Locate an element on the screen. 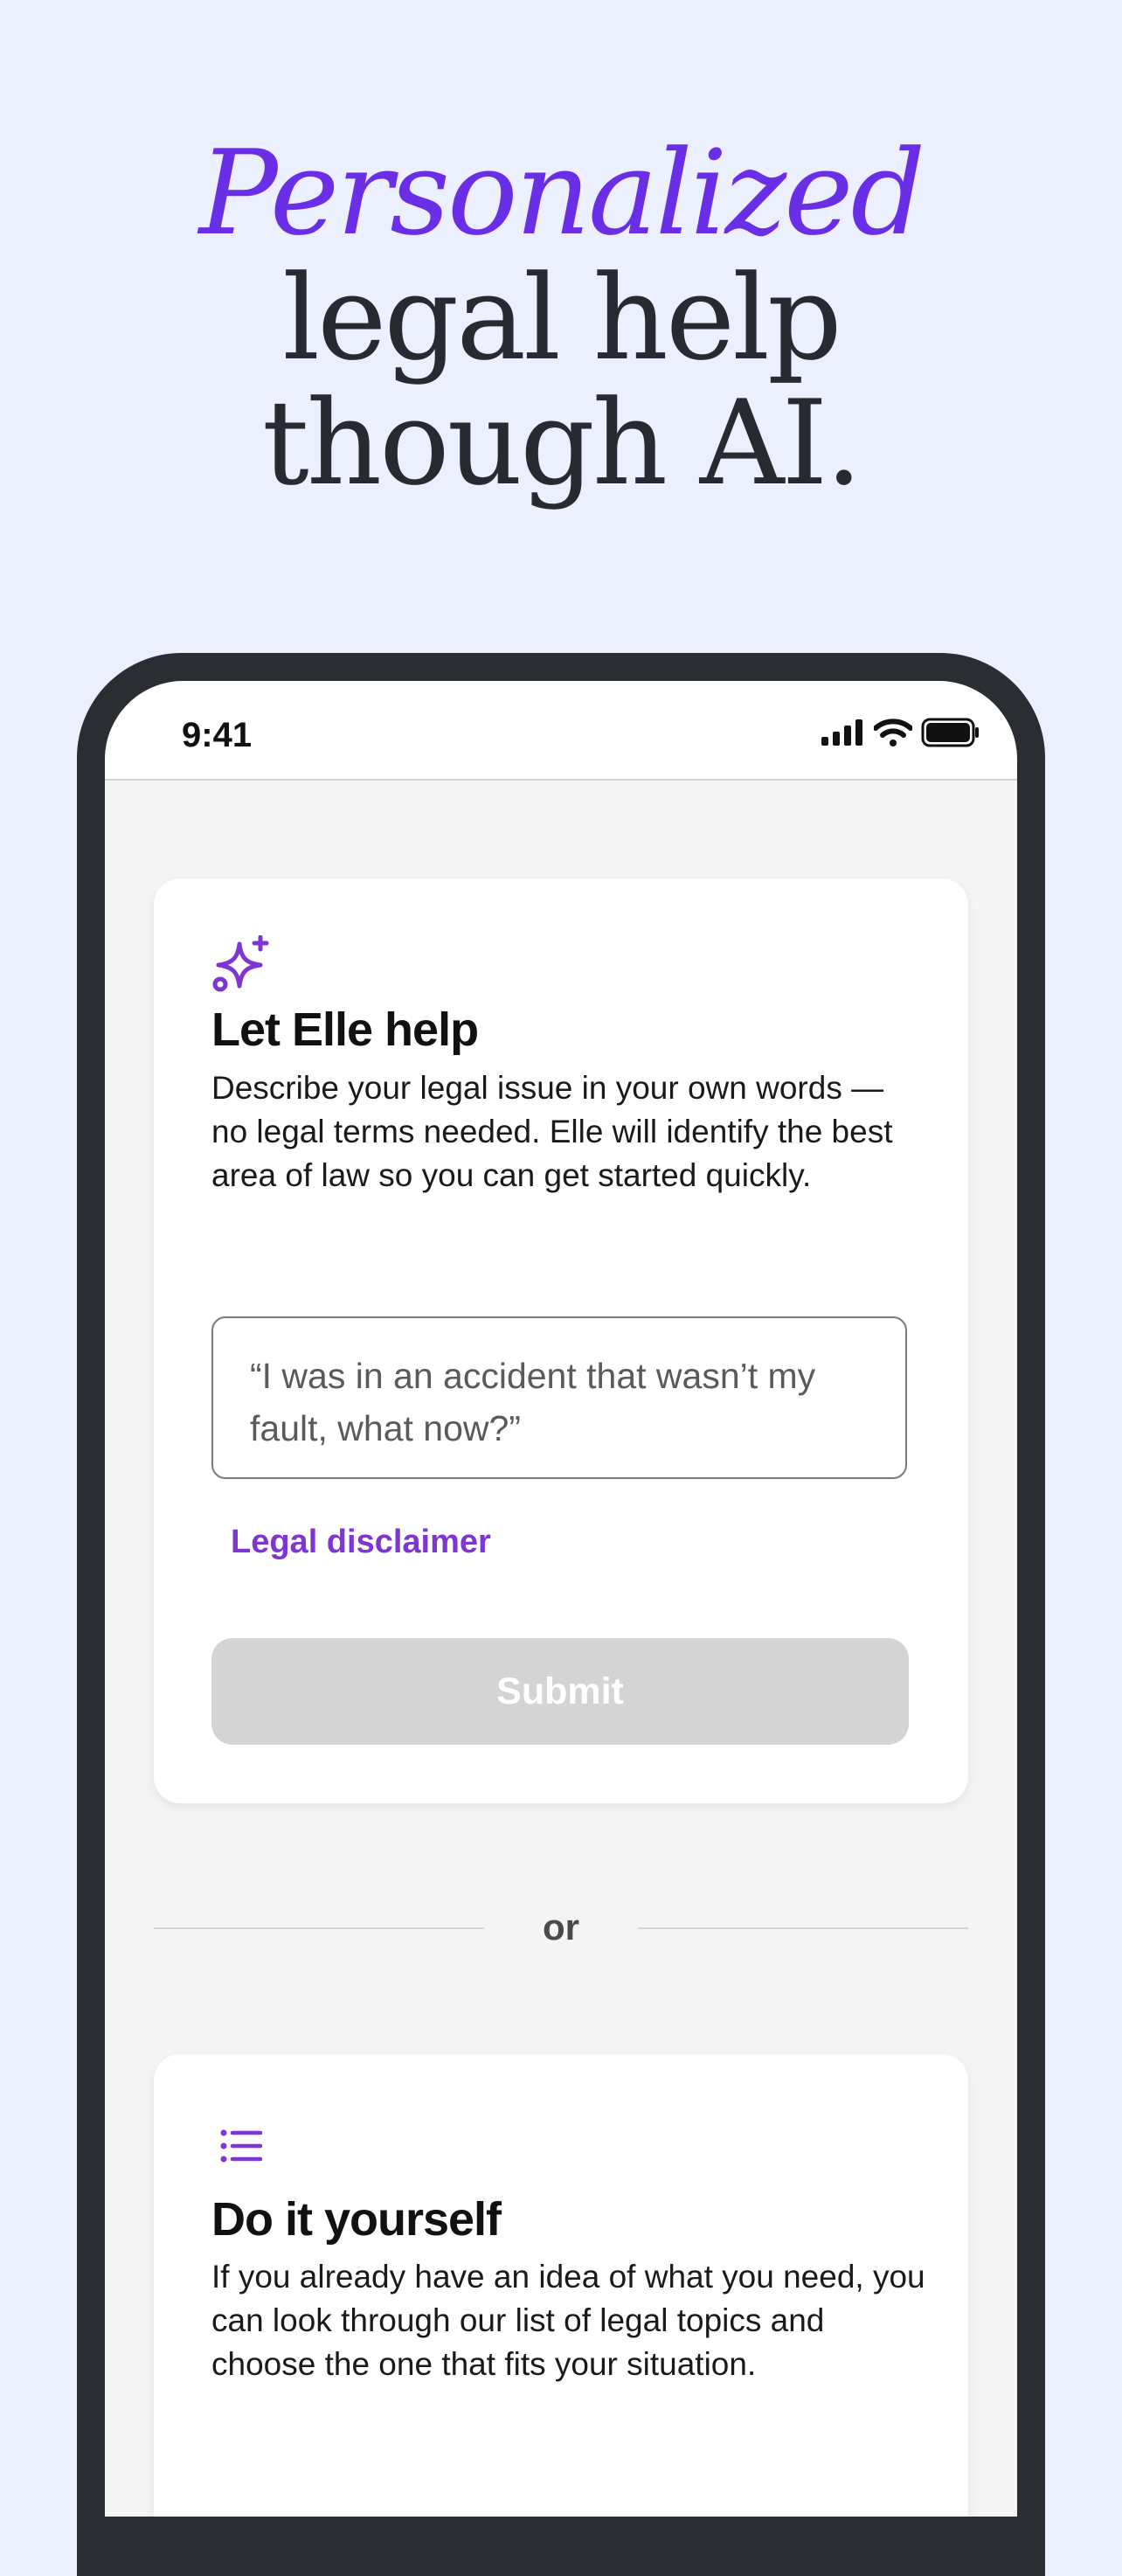 The height and width of the screenshot is (2576, 1122). status-icons is located at coordinates (900, 732).